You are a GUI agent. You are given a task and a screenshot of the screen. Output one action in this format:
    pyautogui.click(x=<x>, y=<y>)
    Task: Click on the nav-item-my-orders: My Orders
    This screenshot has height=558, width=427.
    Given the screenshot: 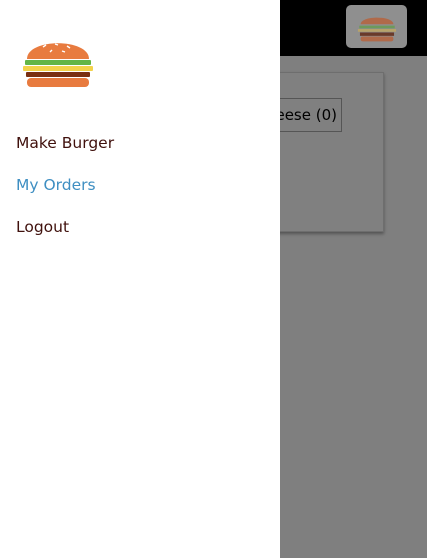 What is the action you would take?
    pyautogui.click(x=65, y=193)
    